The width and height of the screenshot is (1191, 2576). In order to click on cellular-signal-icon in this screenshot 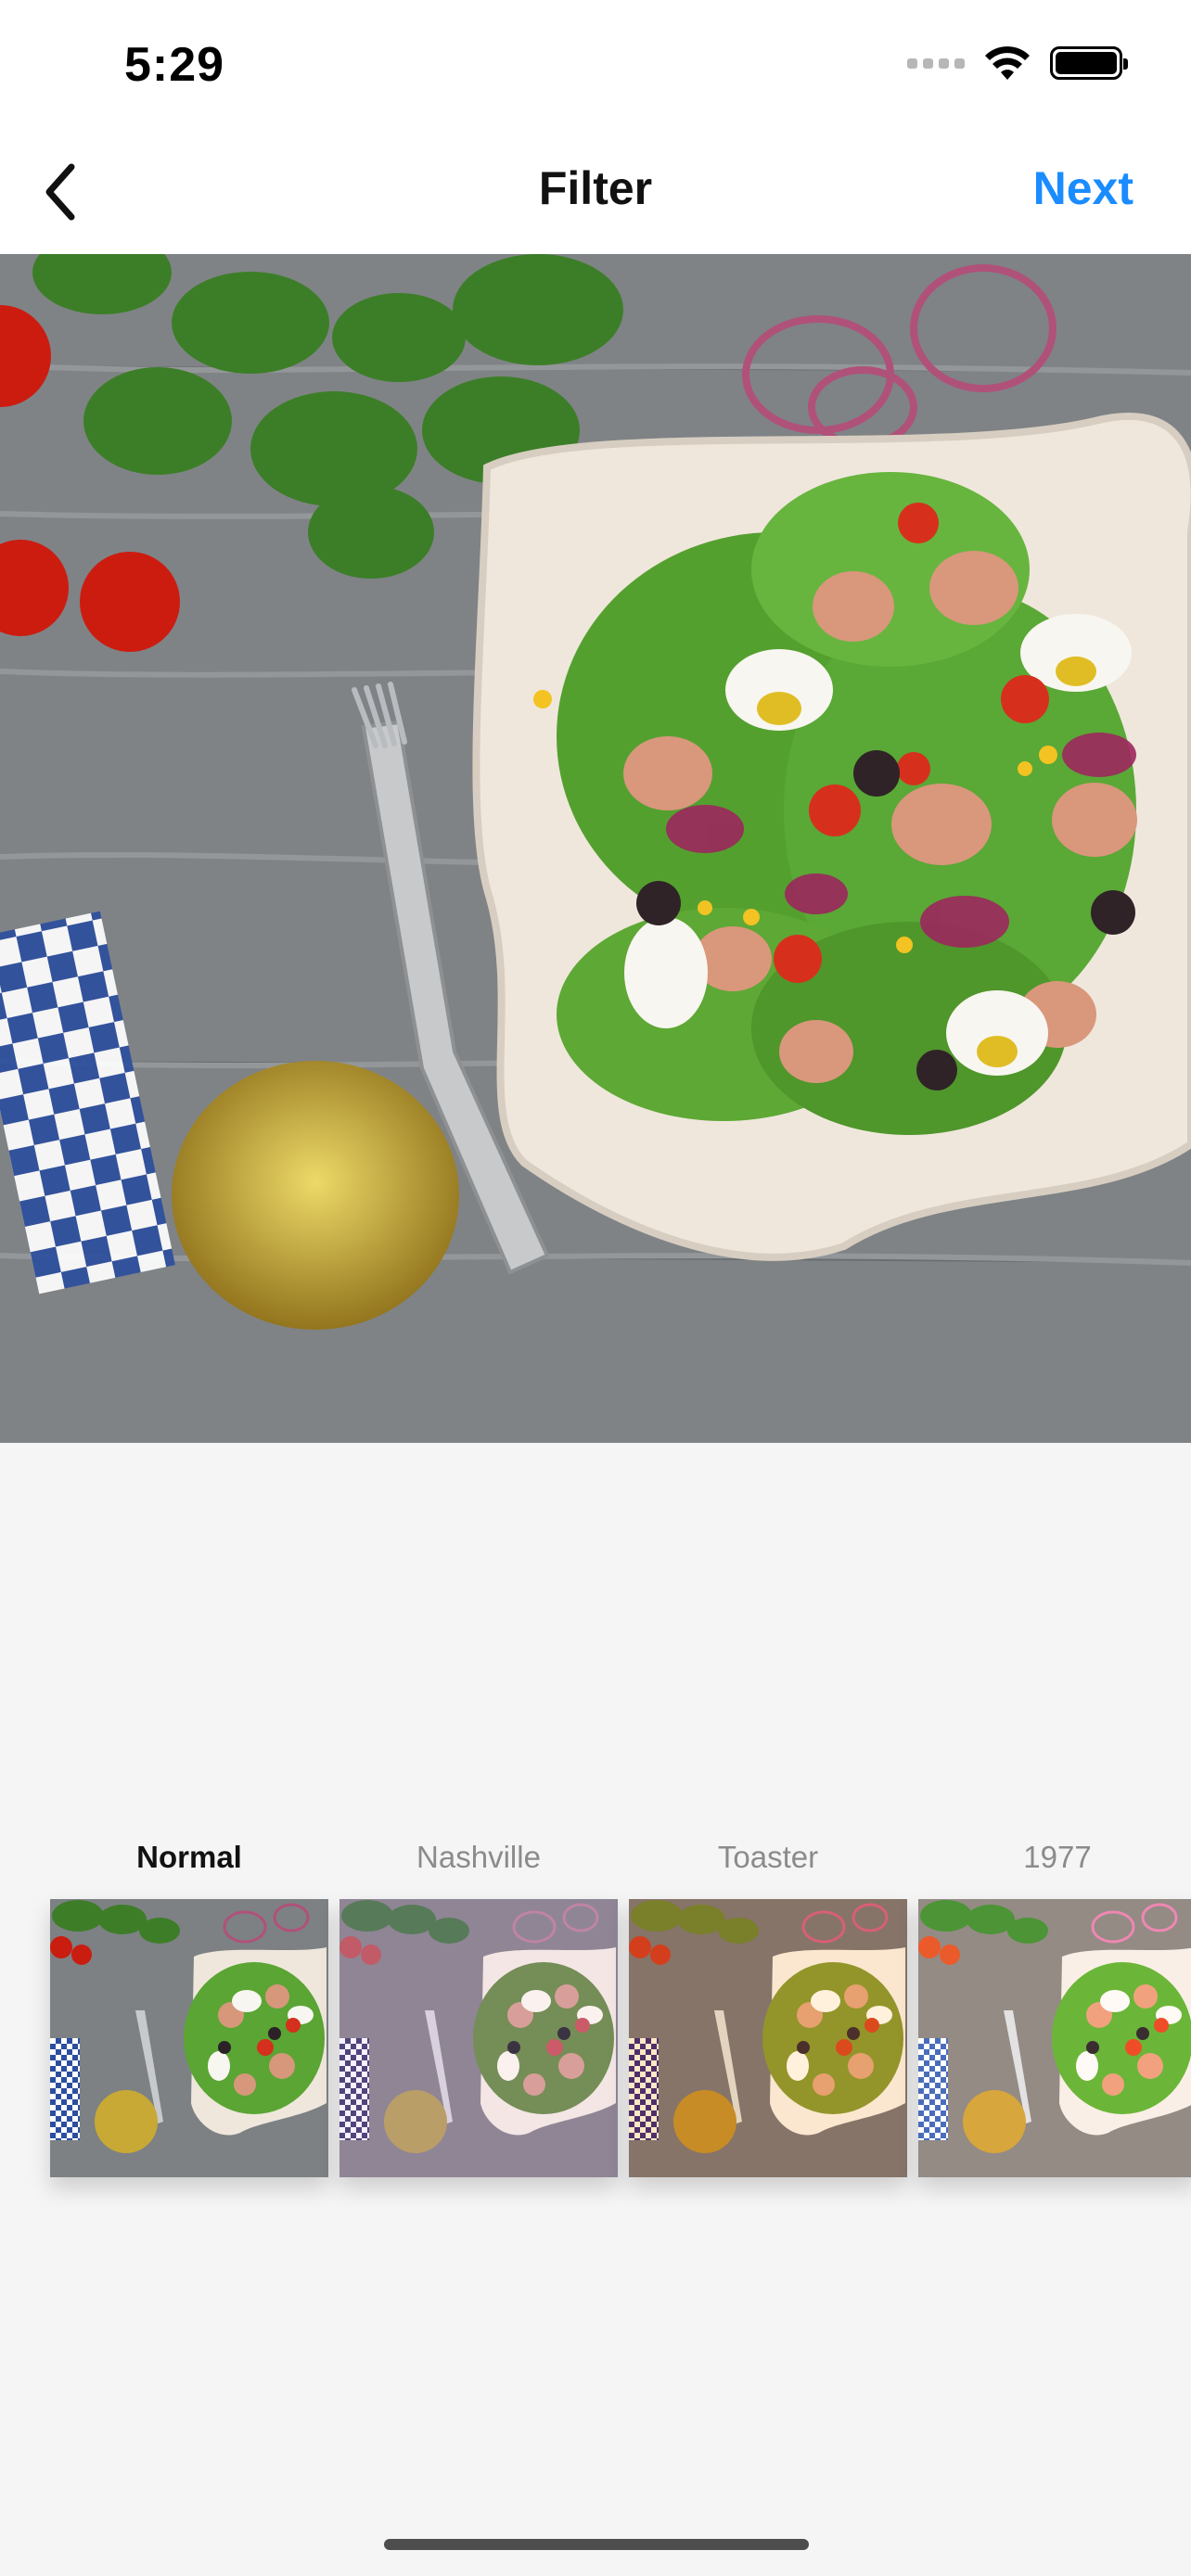, I will do `click(936, 63)`.